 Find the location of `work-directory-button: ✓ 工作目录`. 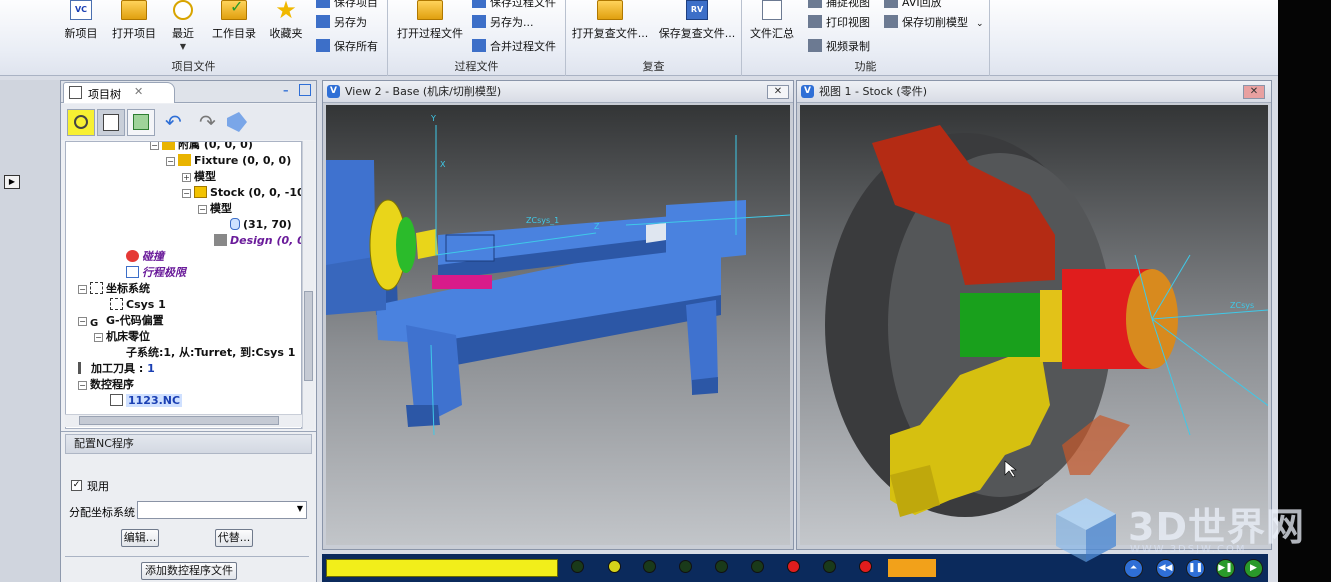

work-directory-button: ✓ 工作目录 is located at coordinates (234, 29).